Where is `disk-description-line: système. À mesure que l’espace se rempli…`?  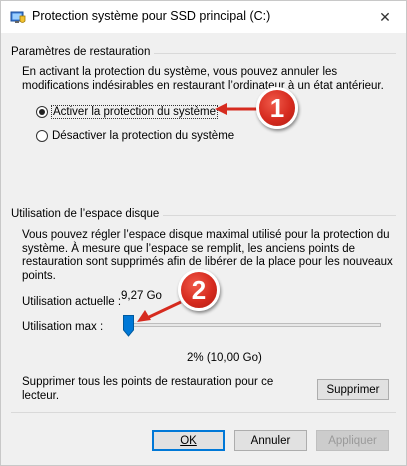 disk-description-line: système. À mesure que l’espace se rempli… is located at coordinates (189, 248).